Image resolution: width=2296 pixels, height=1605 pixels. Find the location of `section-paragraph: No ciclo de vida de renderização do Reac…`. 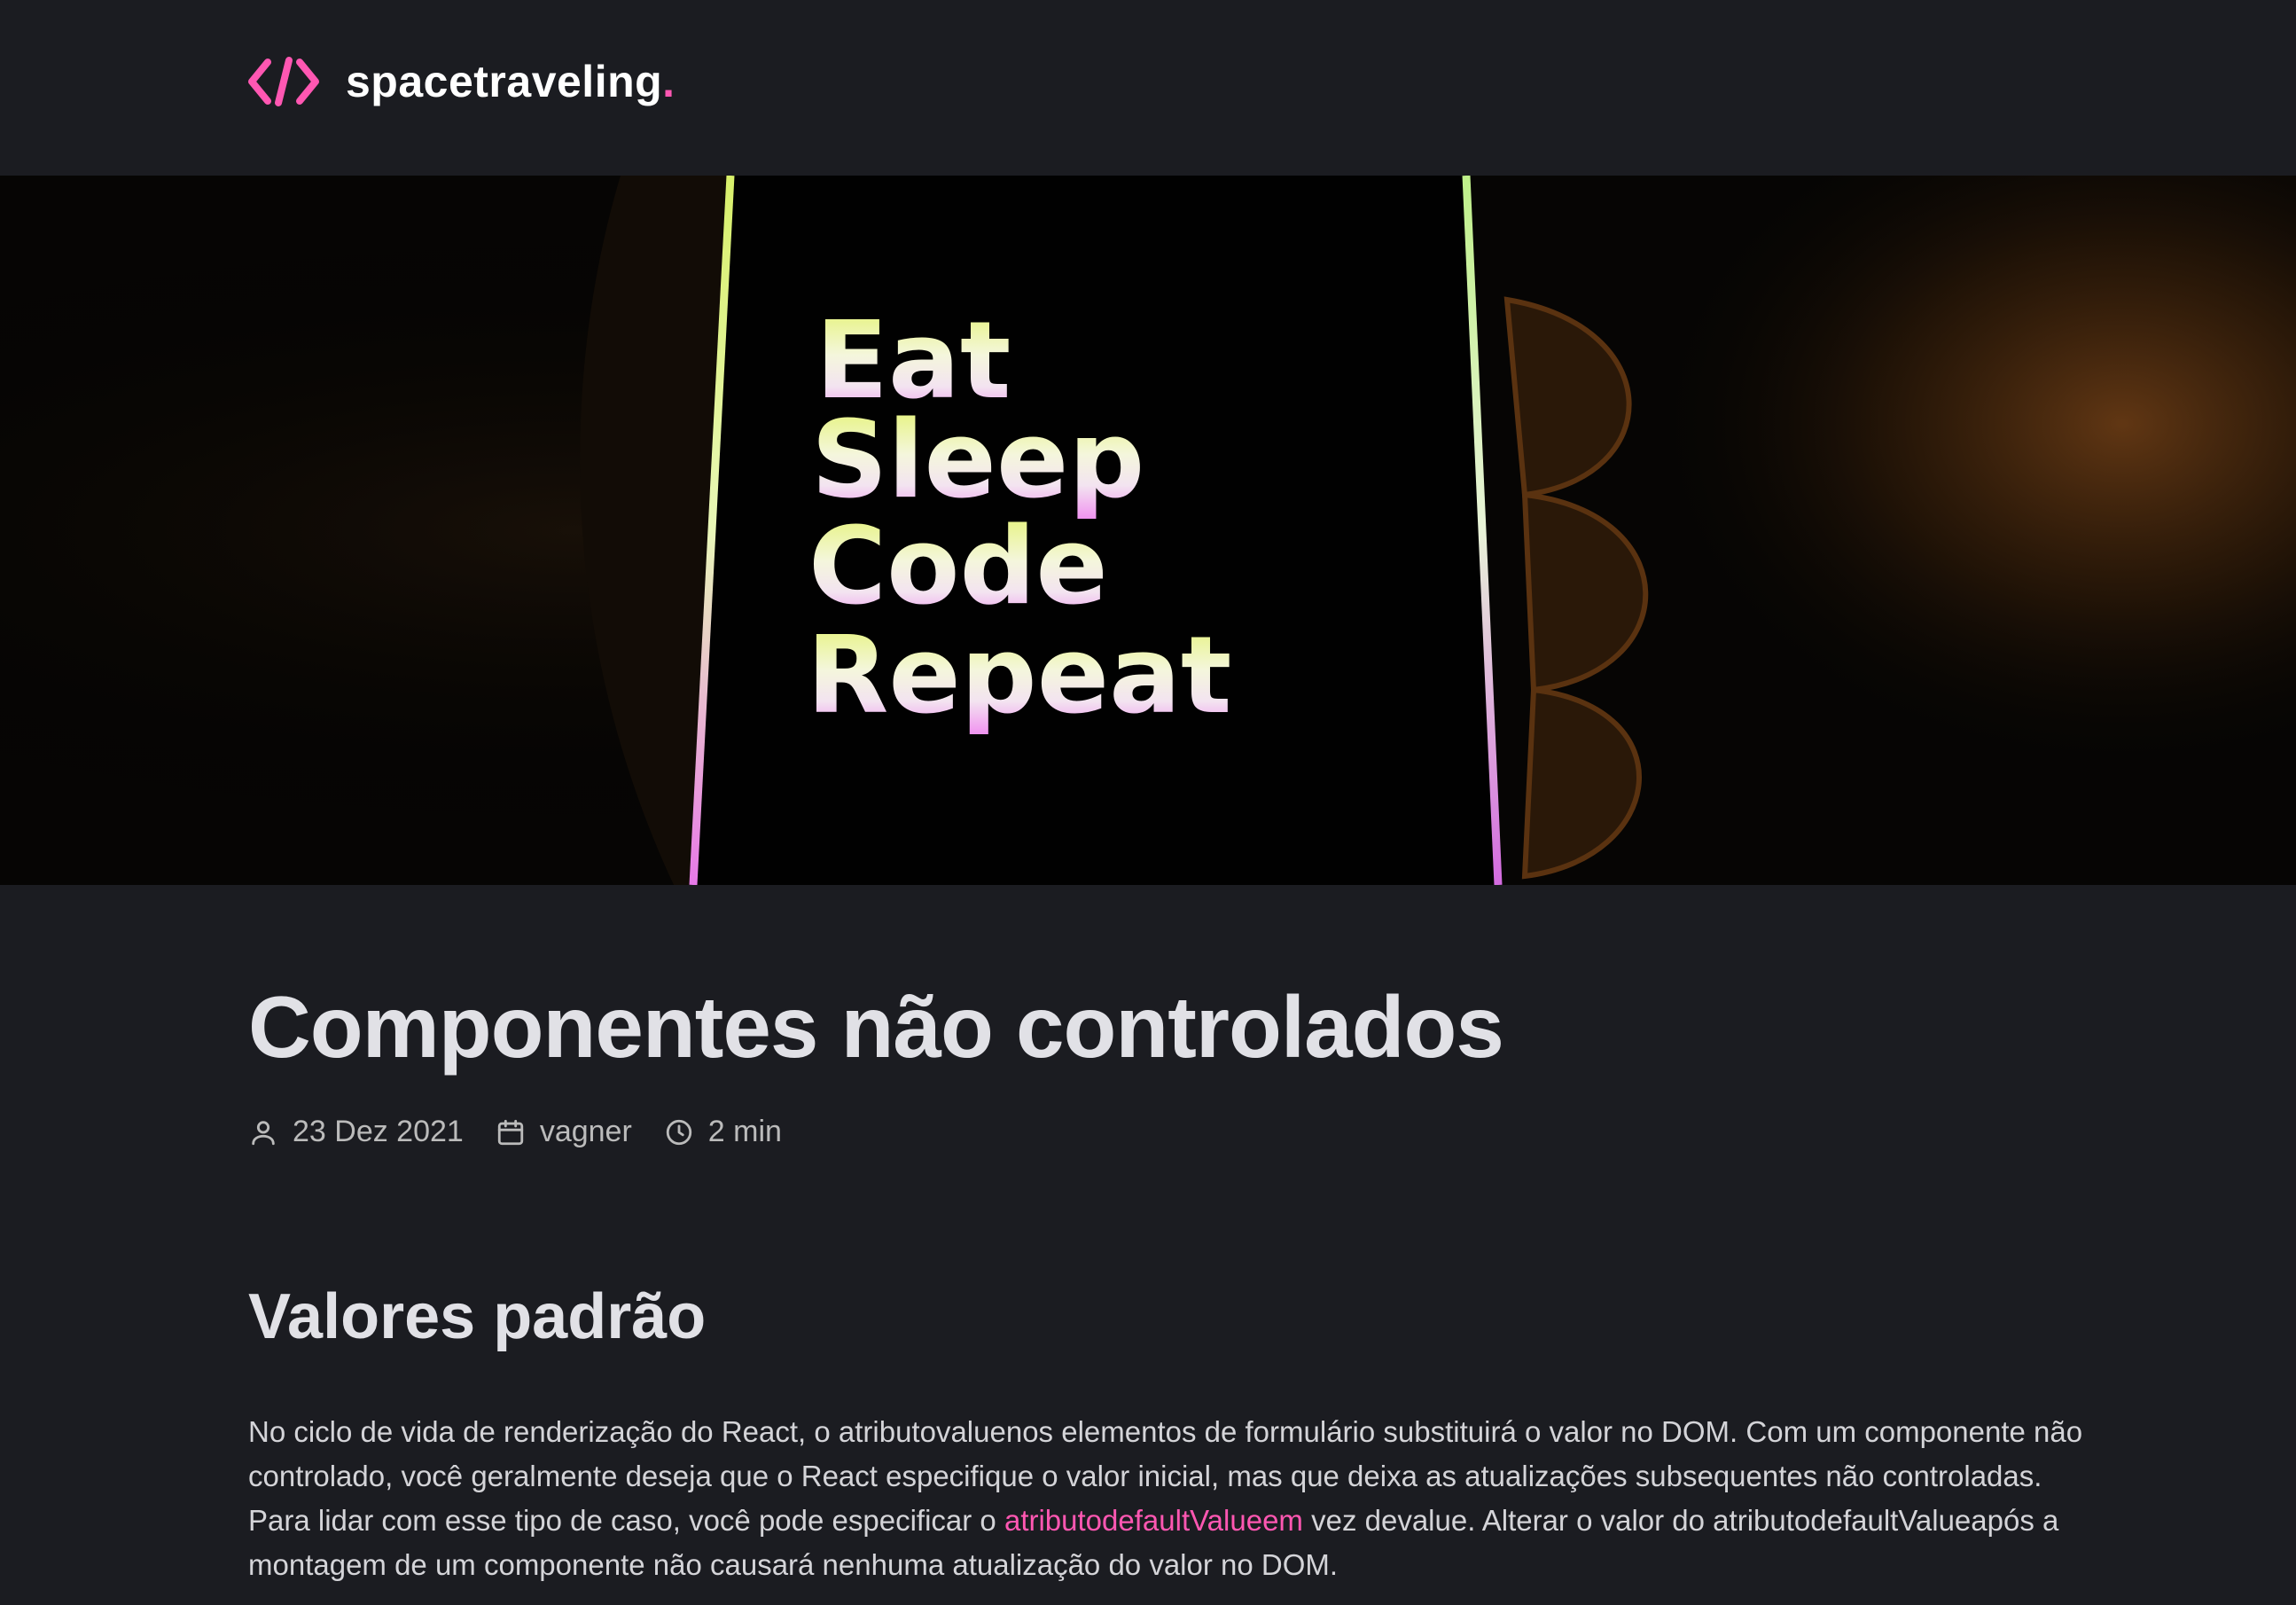

section-paragraph: No ciclo de vida de renderização do Reac… is located at coordinates (1179, 1498).